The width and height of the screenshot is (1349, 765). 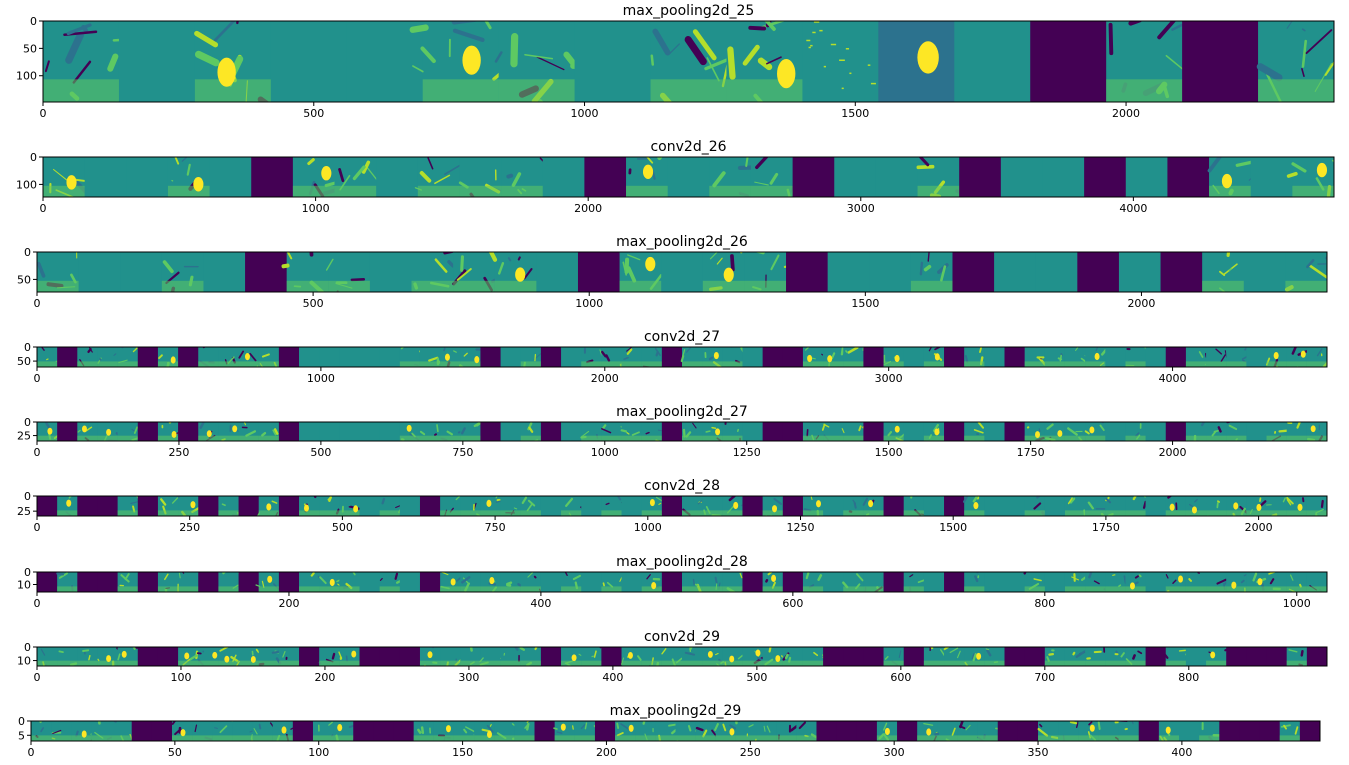 What do you see at coordinates (894, 752) in the screenshot?
I see `x-tick-label: 300` at bounding box center [894, 752].